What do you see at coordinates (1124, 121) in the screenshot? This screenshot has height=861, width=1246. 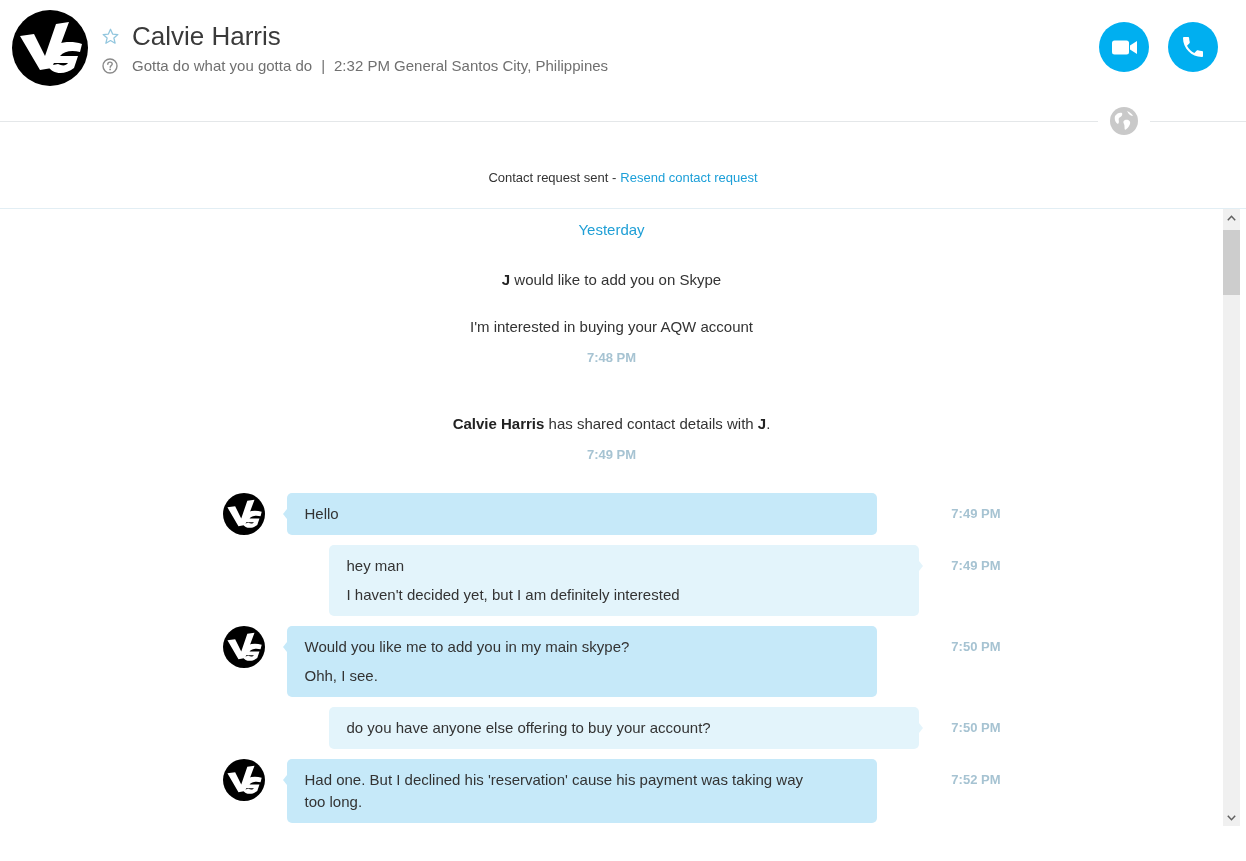 I see `globe-icon` at bounding box center [1124, 121].